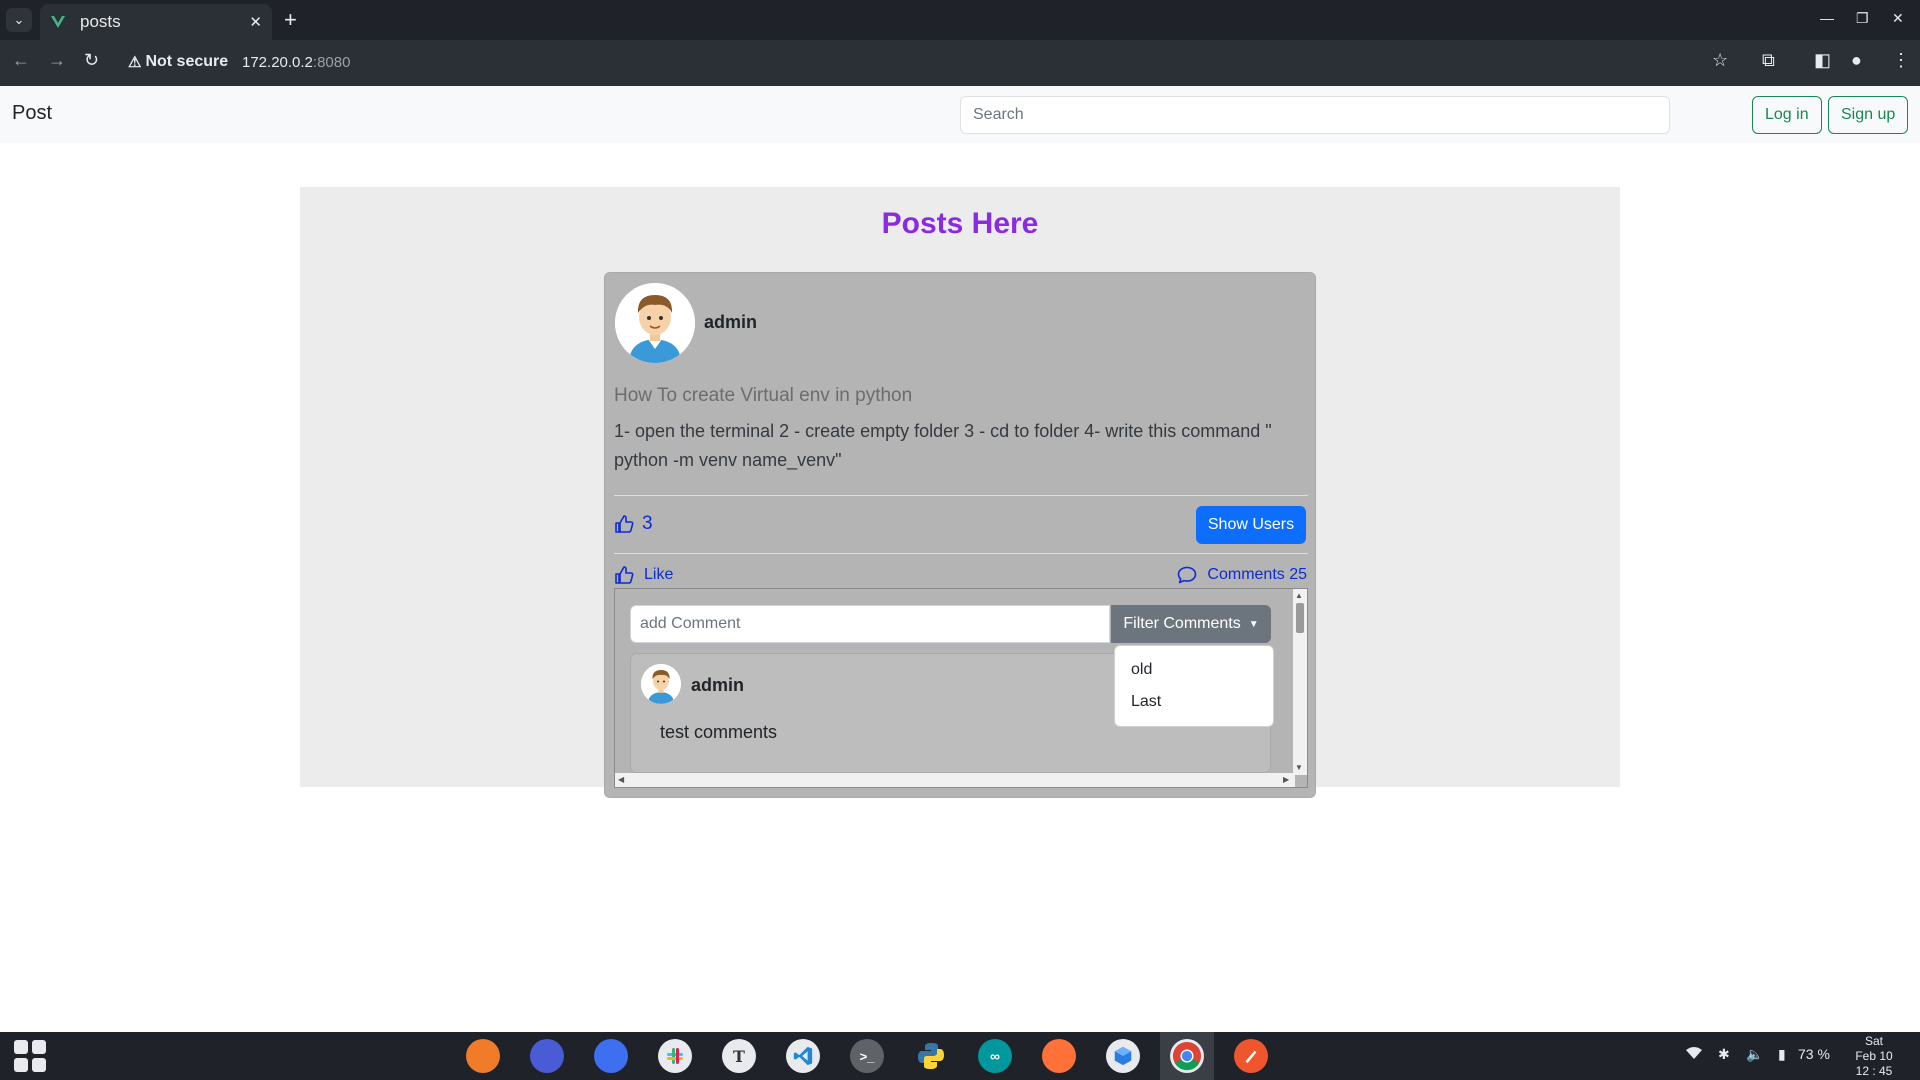 Image resolution: width=1920 pixels, height=1080 pixels. I want to click on volume-icon: 🔈, so click(1754, 1054).